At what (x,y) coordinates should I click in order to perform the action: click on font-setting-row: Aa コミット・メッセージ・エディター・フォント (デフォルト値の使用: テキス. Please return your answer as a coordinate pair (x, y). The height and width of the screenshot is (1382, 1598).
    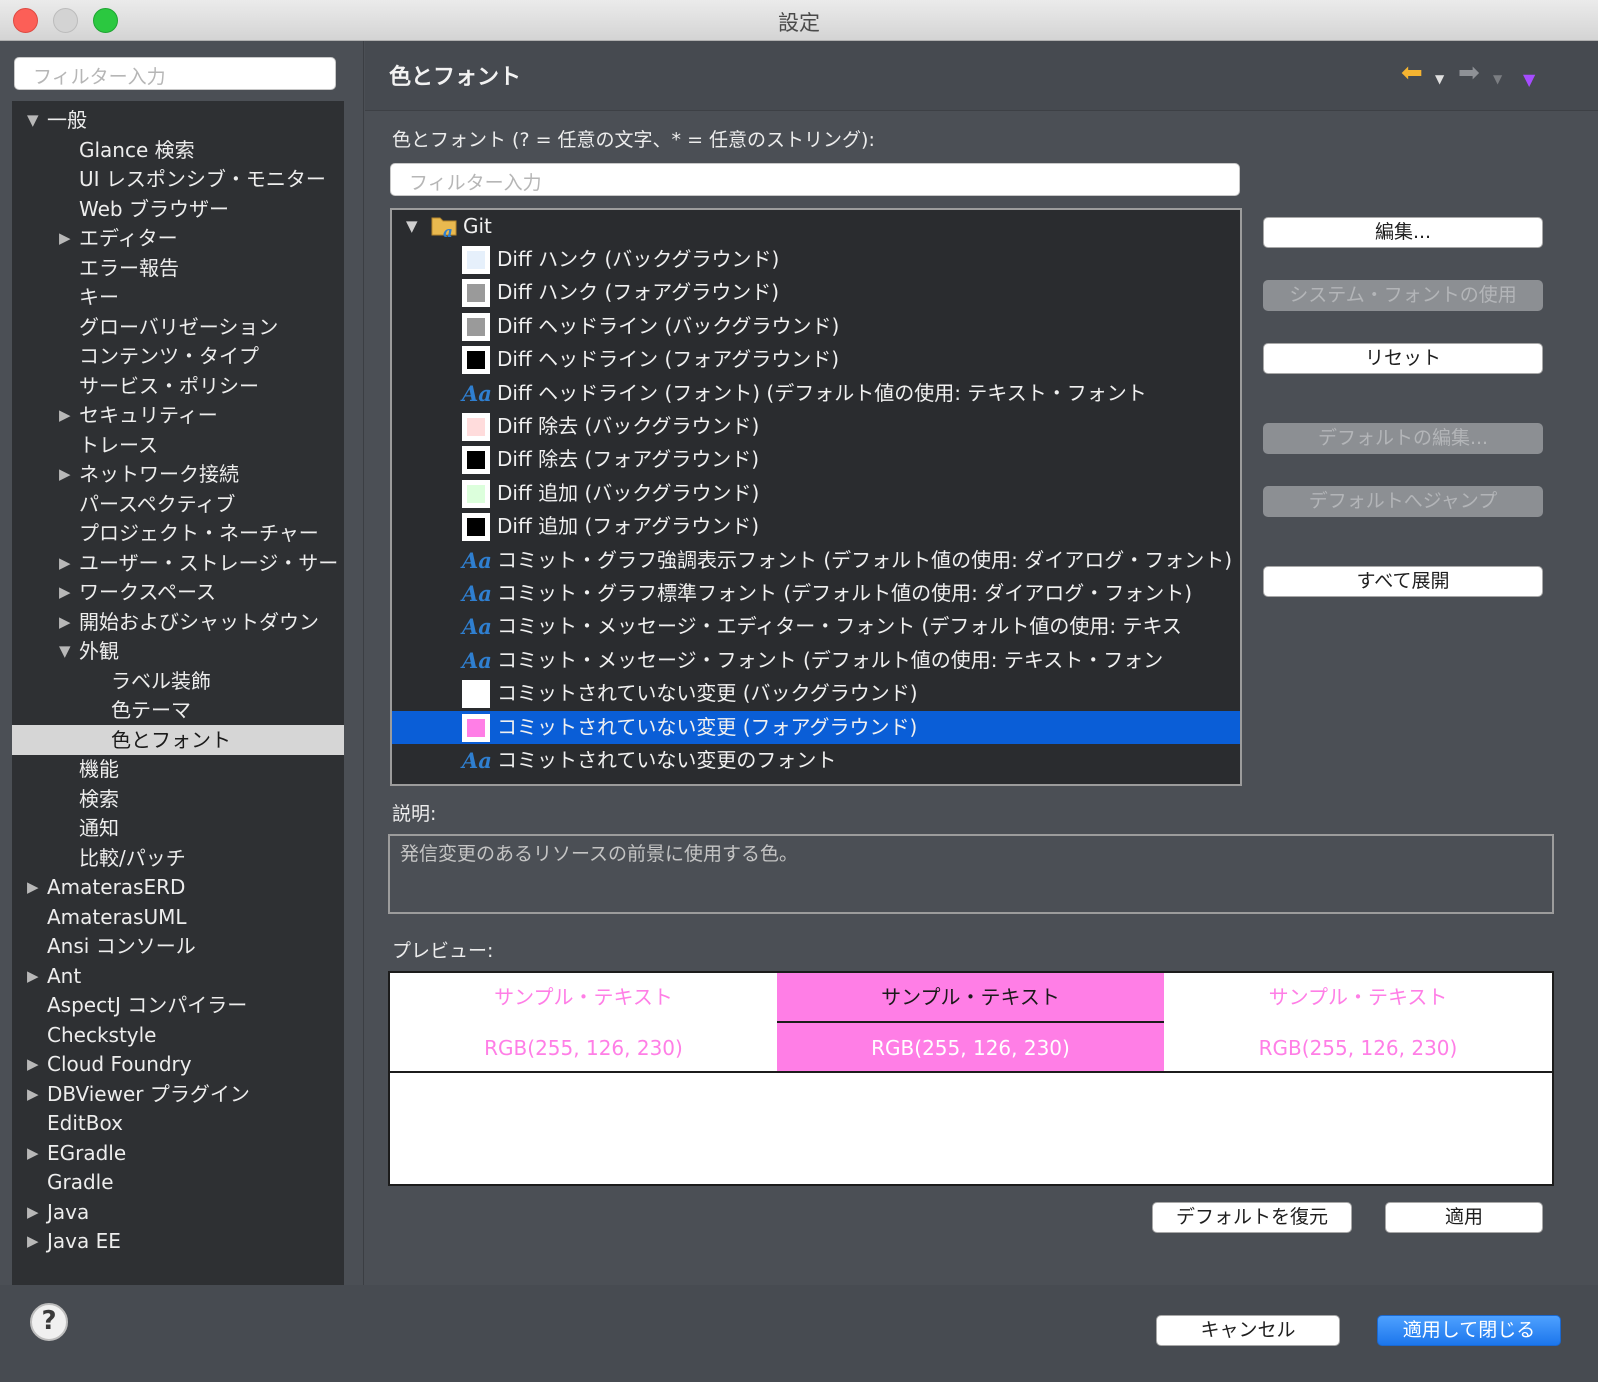
    Looking at the image, I should click on (816, 626).